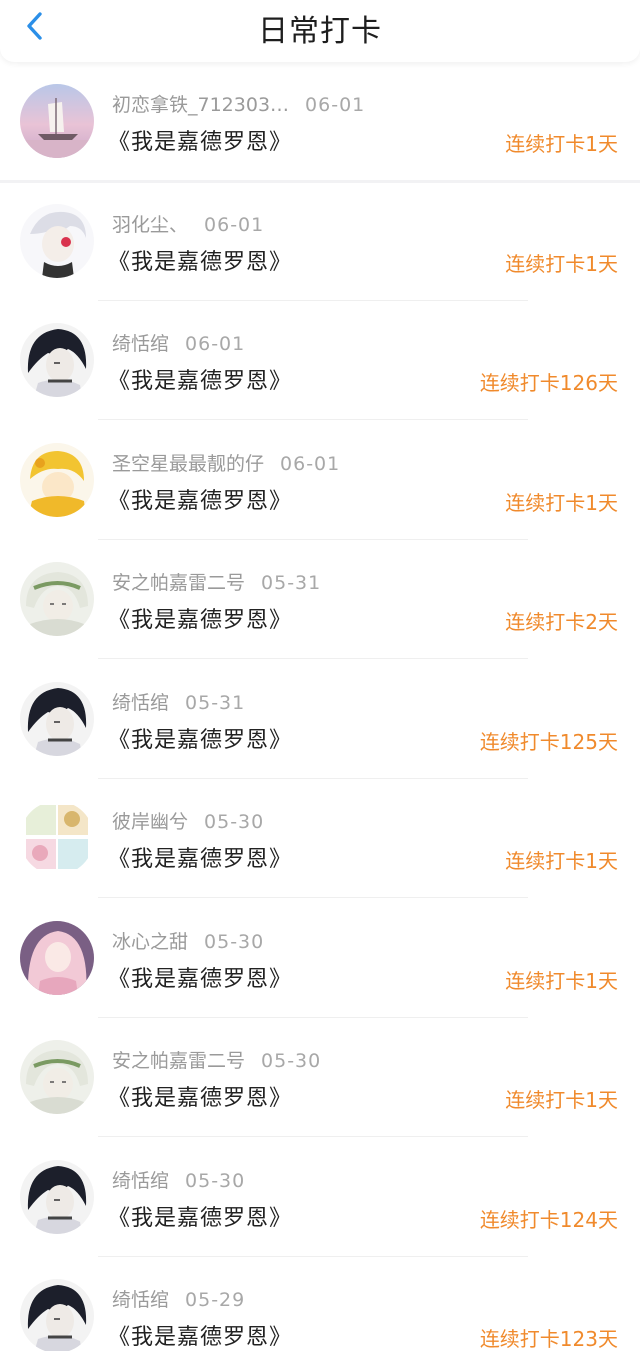 The height and width of the screenshot is (1351, 640). I want to click on streak-label: 连续打卡125天, so click(548, 741).